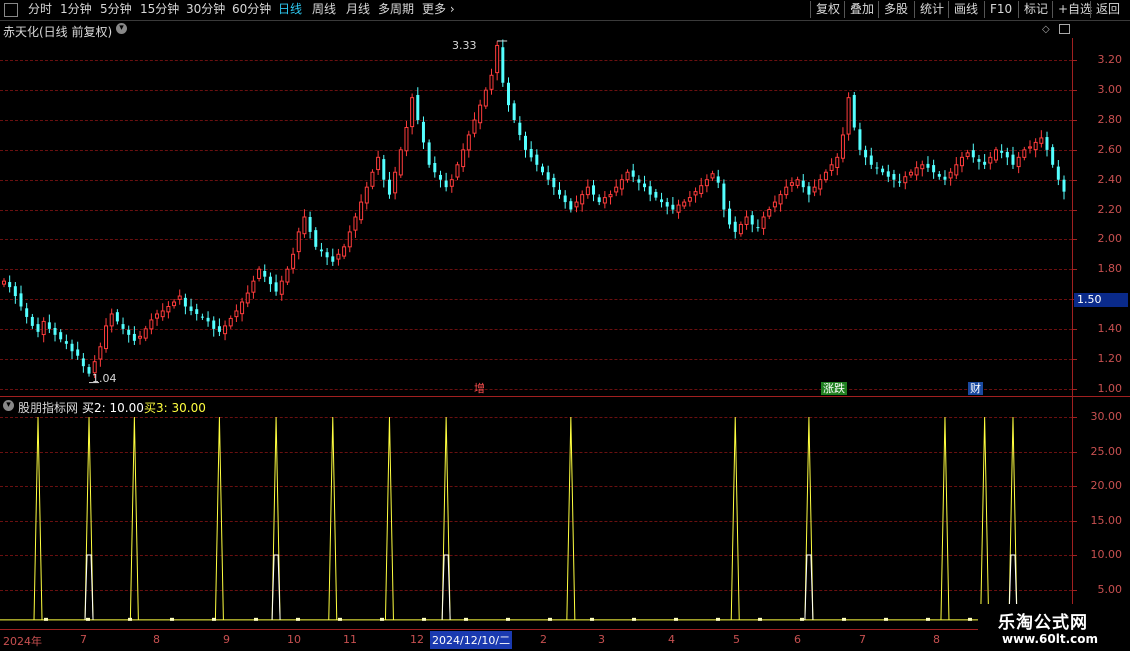 This screenshot has width=1130, height=651. Describe the element at coordinates (121, 28) in the screenshot. I see `chevron-down-icon: ▾` at that location.